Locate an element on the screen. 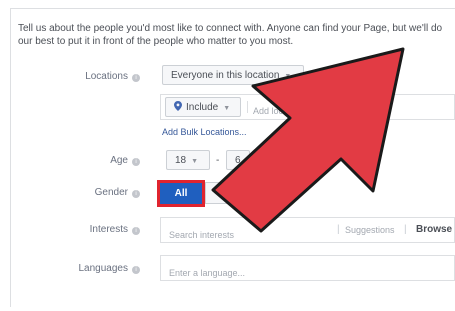 This screenshot has width=455, height=311. gender-all-button: All is located at coordinates (181, 193).